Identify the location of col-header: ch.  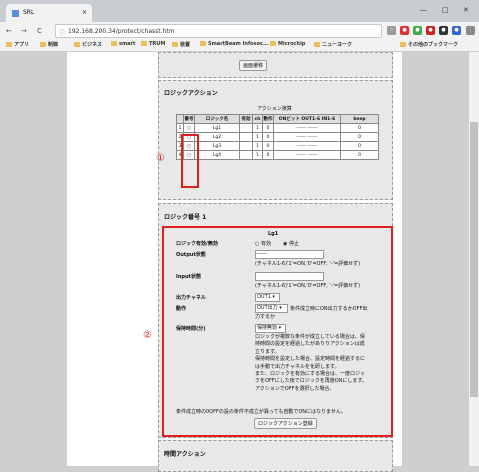
(257, 119).